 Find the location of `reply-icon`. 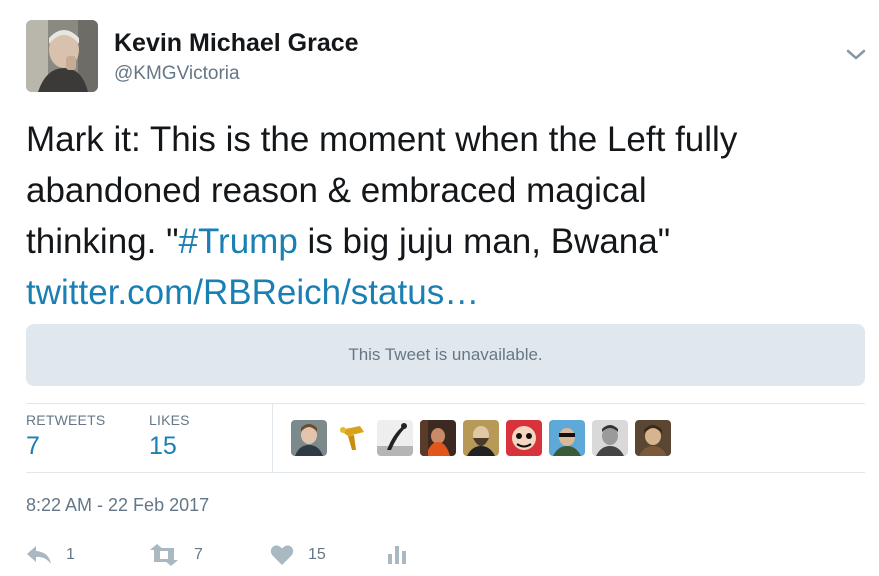

reply-icon is located at coordinates (39, 555).